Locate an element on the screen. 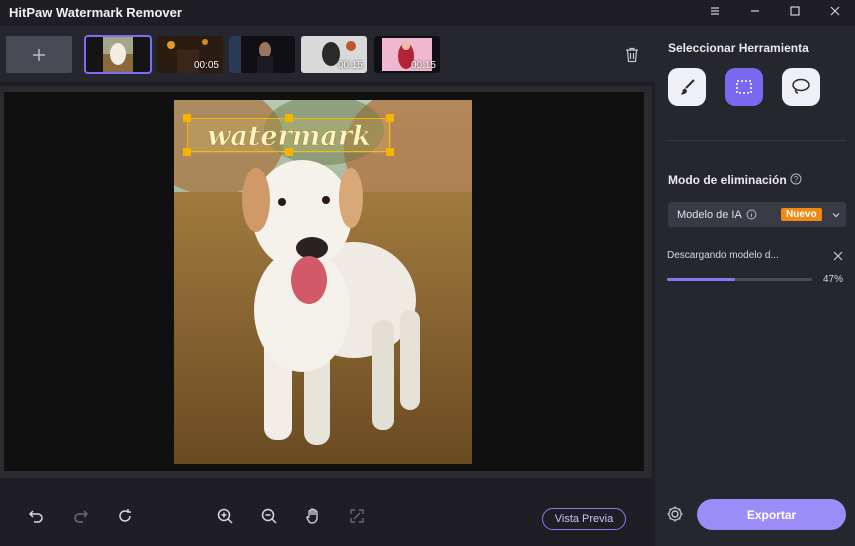 This screenshot has height=546, width=855. progress-fill is located at coordinates (701, 279).